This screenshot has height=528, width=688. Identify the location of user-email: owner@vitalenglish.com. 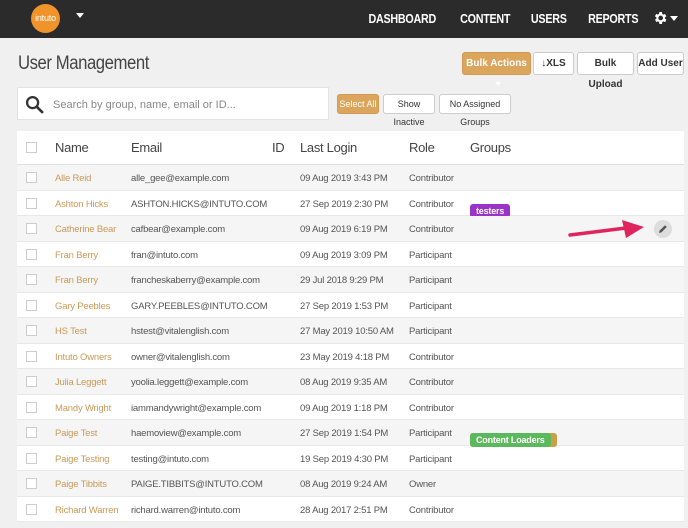
(180, 357).